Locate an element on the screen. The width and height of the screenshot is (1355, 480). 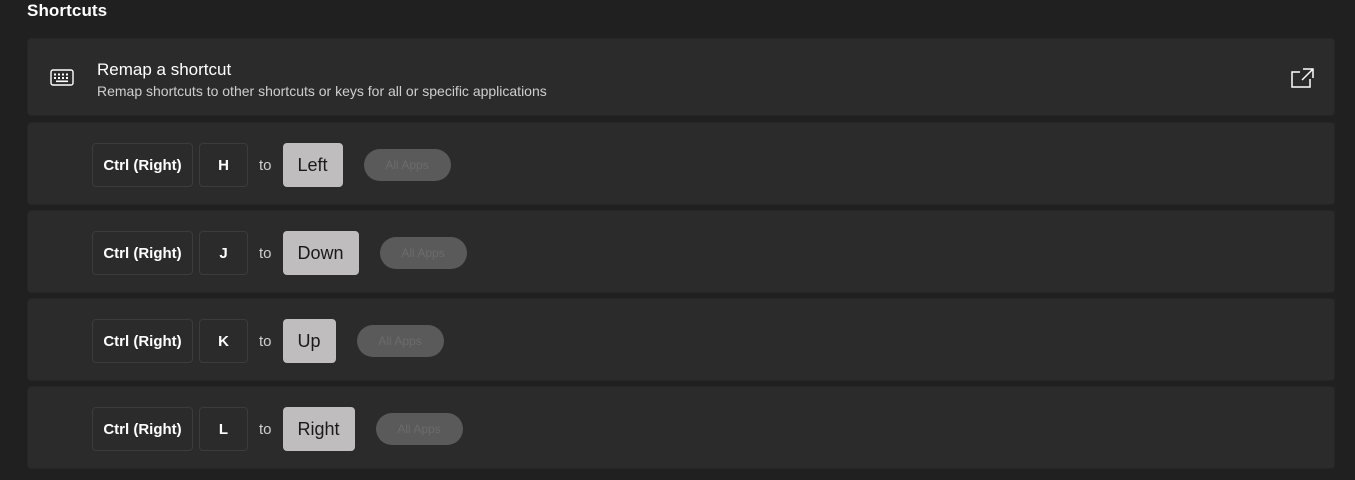
shortcut-key: K is located at coordinates (223, 341).